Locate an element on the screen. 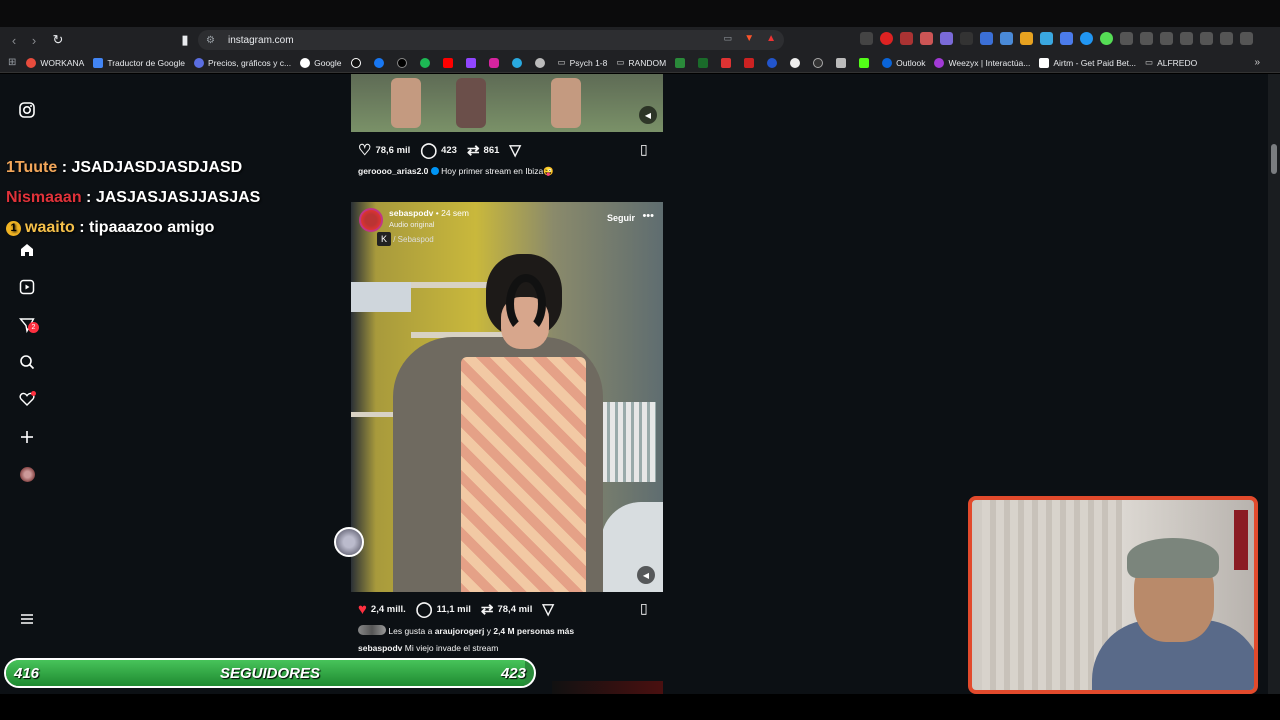  bookmark-alfredo: ▭ ALFREDO is located at coordinates (1171, 62).